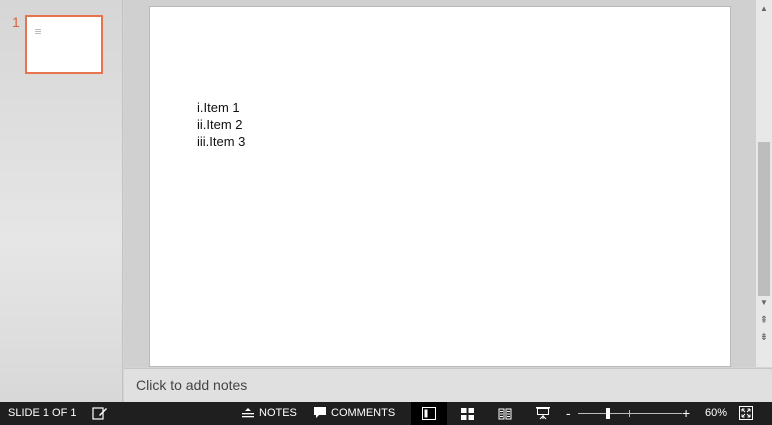 The width and height of the screenshot is (772, 425). Describe the element at coordinates (764, 338) in the screenshot. I see `next-slide-icon: ⇟` at that location.